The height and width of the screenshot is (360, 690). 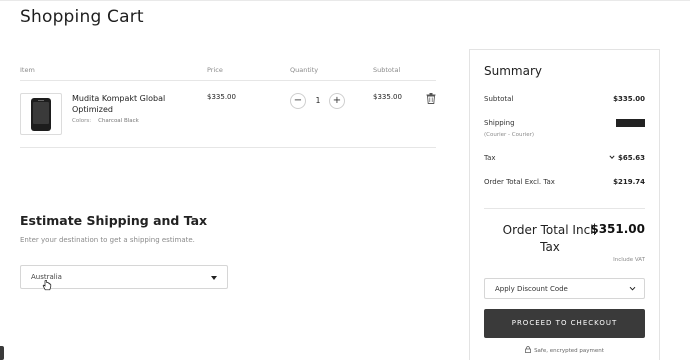 I want to click on lock-icon, so click(x=528, y=349).